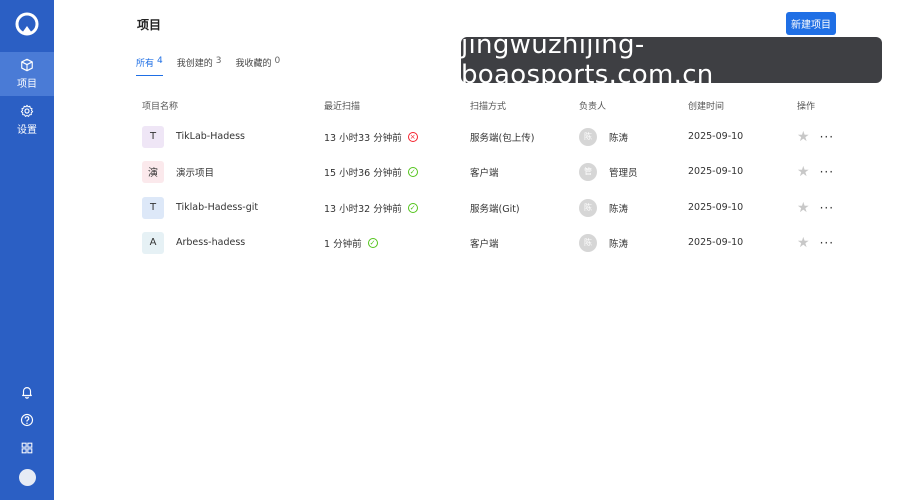  I want to click on project-badge: A, so click(153, 242).